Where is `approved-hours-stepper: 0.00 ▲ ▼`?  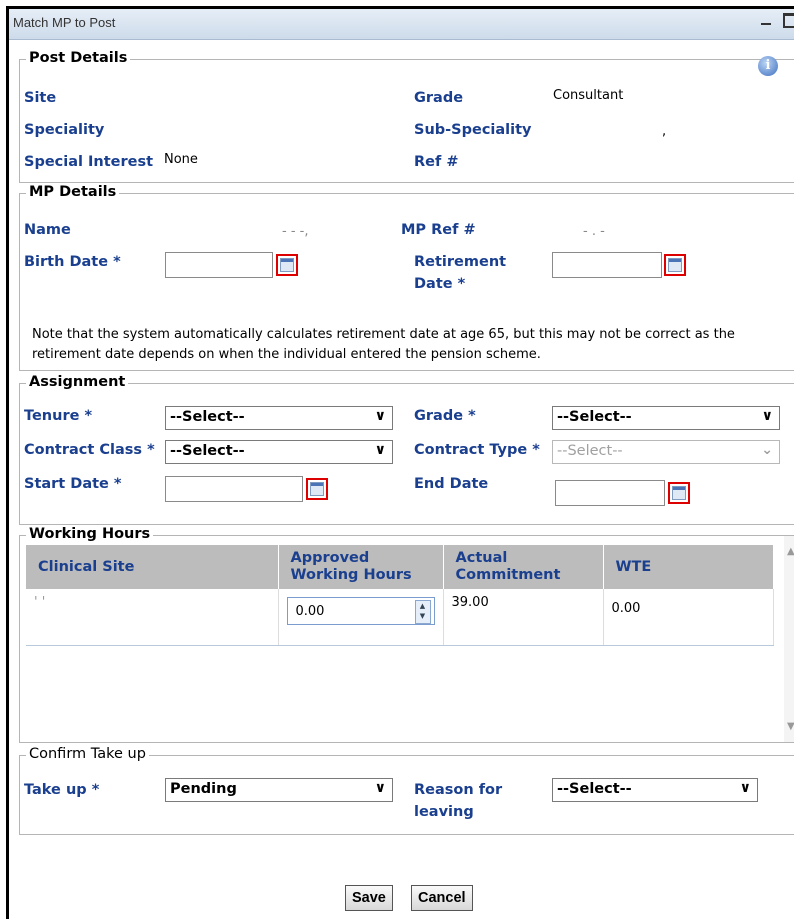 approved-hours-stepper: 0.00 ▲ ▼ is located at coordinates (360, 611).